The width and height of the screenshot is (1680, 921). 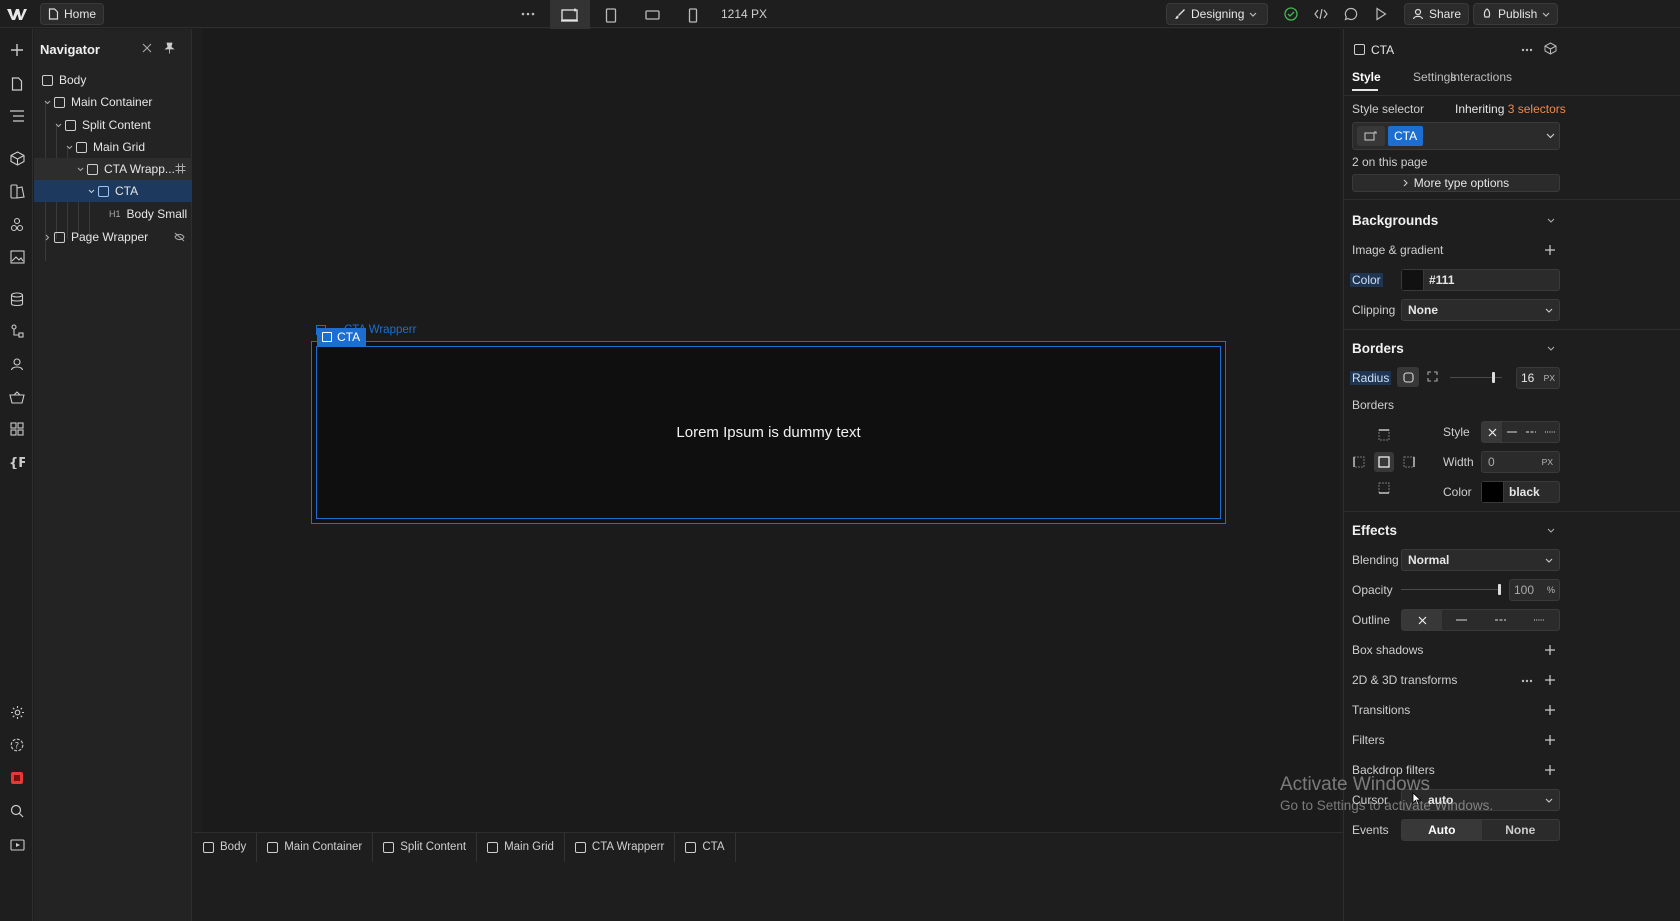 I want to click on hidden-eye-icon, so click(x=179, y=237).